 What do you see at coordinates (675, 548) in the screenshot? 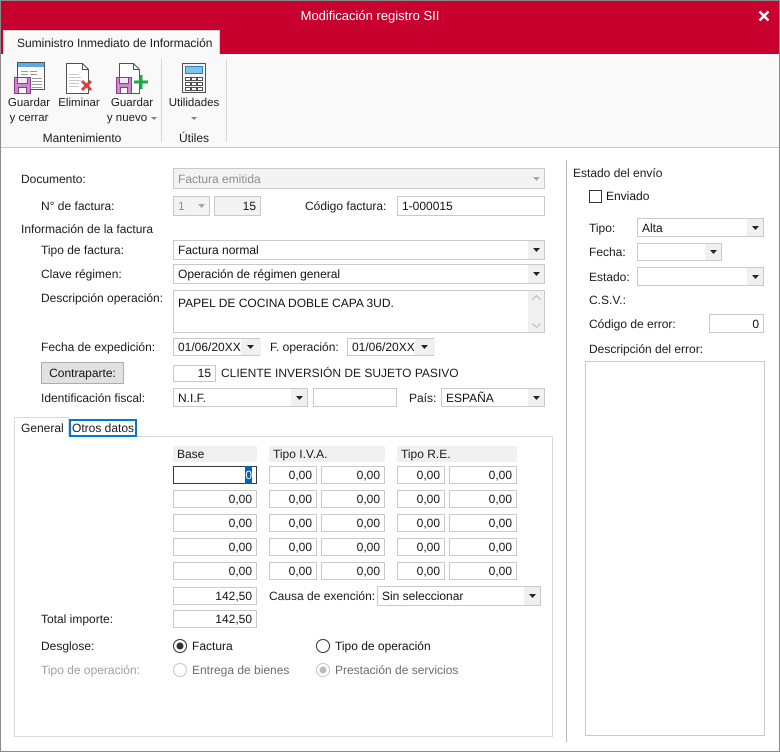
I see `error-description-field` at bounding box center [675, 548].